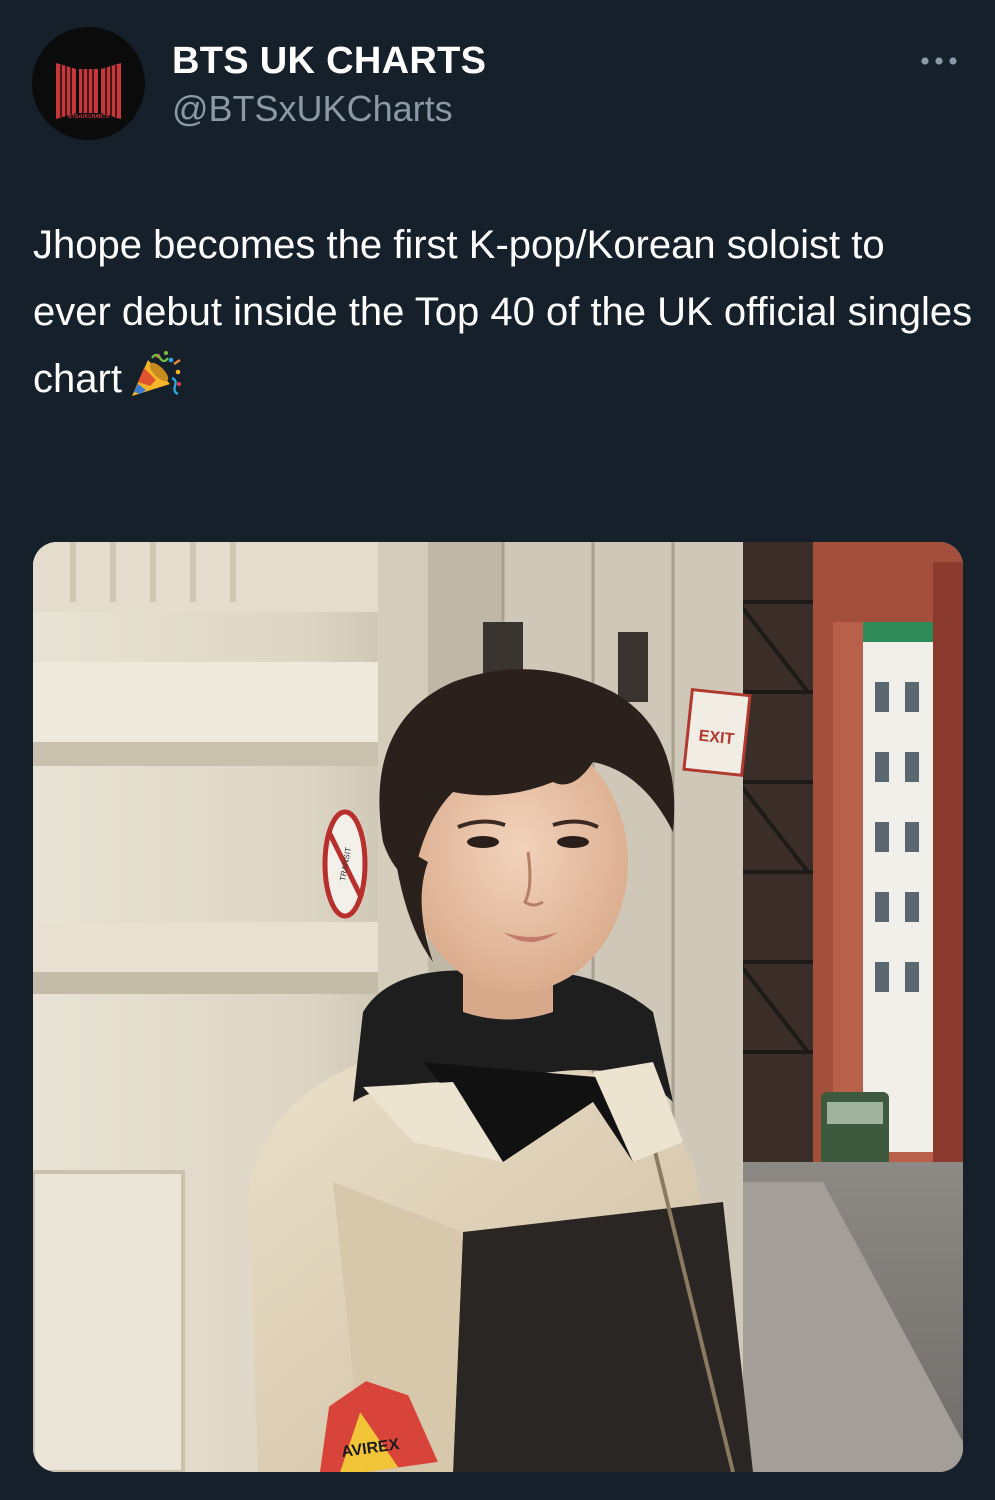  What do you see at coordinates (939, 61) in the screenshot?
I see `more-options-icon` at bounding box center [939, 61].